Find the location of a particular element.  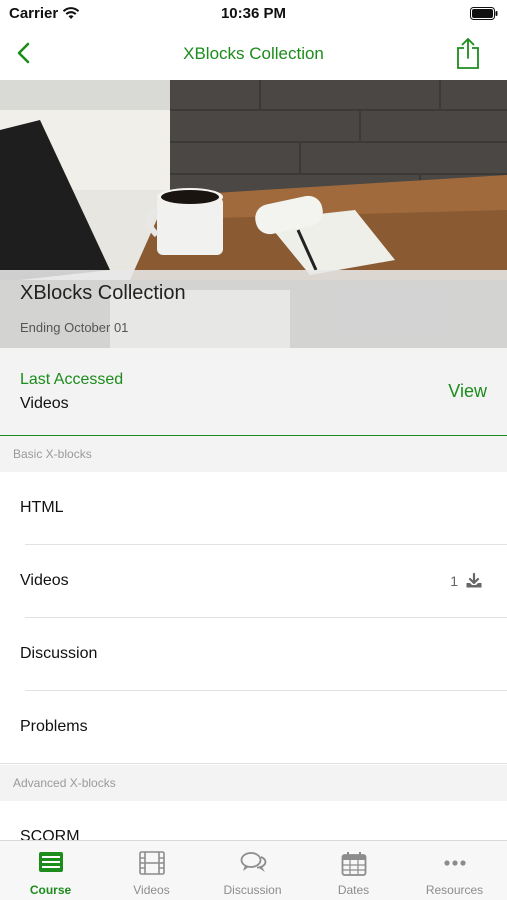

course-icon is located at coordinates (51, 862).